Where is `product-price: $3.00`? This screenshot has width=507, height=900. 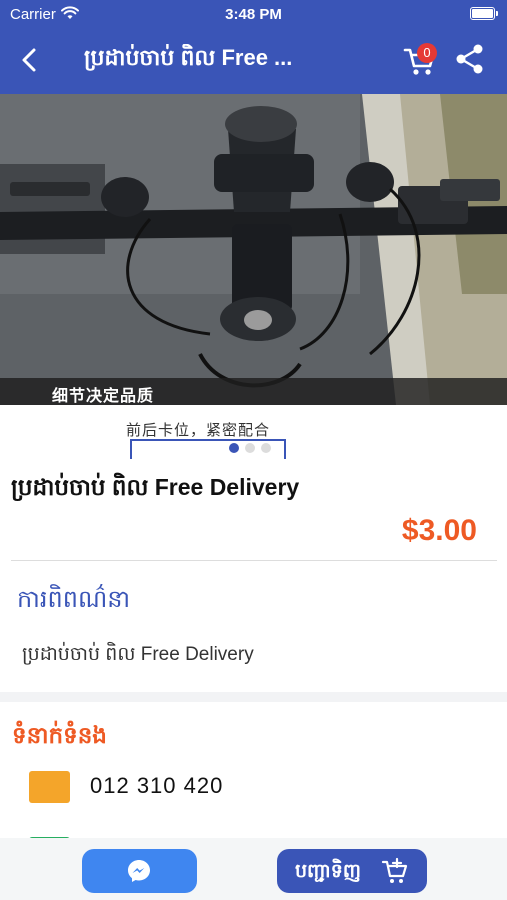
product-price: $3.00 is located at coordinates (439, 530).